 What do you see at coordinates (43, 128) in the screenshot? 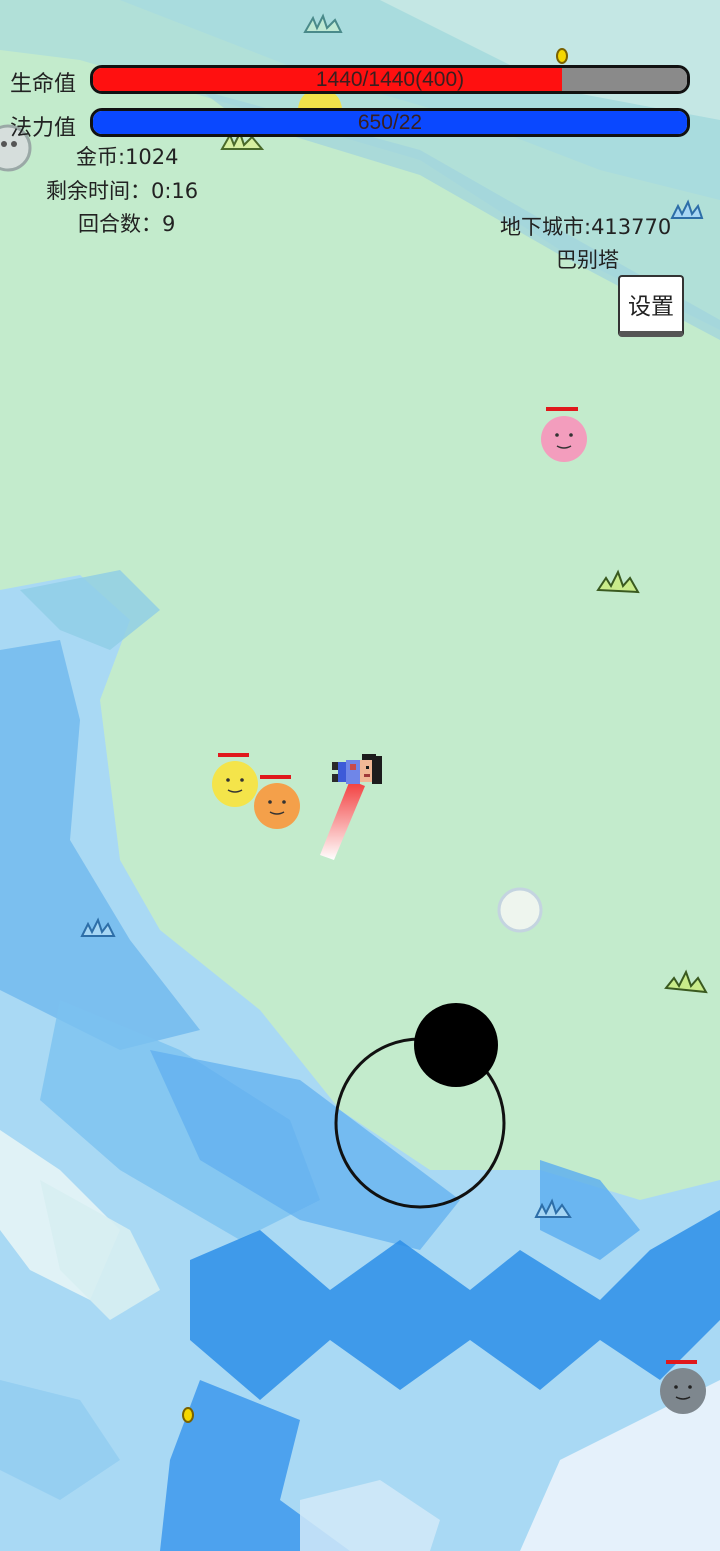
I see `mp-label: 法力值` at bounding box center [43, 128].